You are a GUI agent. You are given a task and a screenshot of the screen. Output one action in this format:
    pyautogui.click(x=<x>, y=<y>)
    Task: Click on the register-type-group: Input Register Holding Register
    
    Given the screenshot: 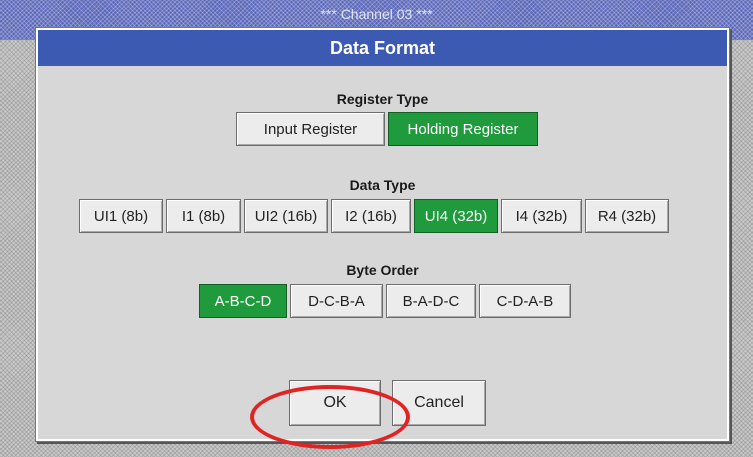 What is the action you would take?
    pyautogui.click(x=388, y=129)
    